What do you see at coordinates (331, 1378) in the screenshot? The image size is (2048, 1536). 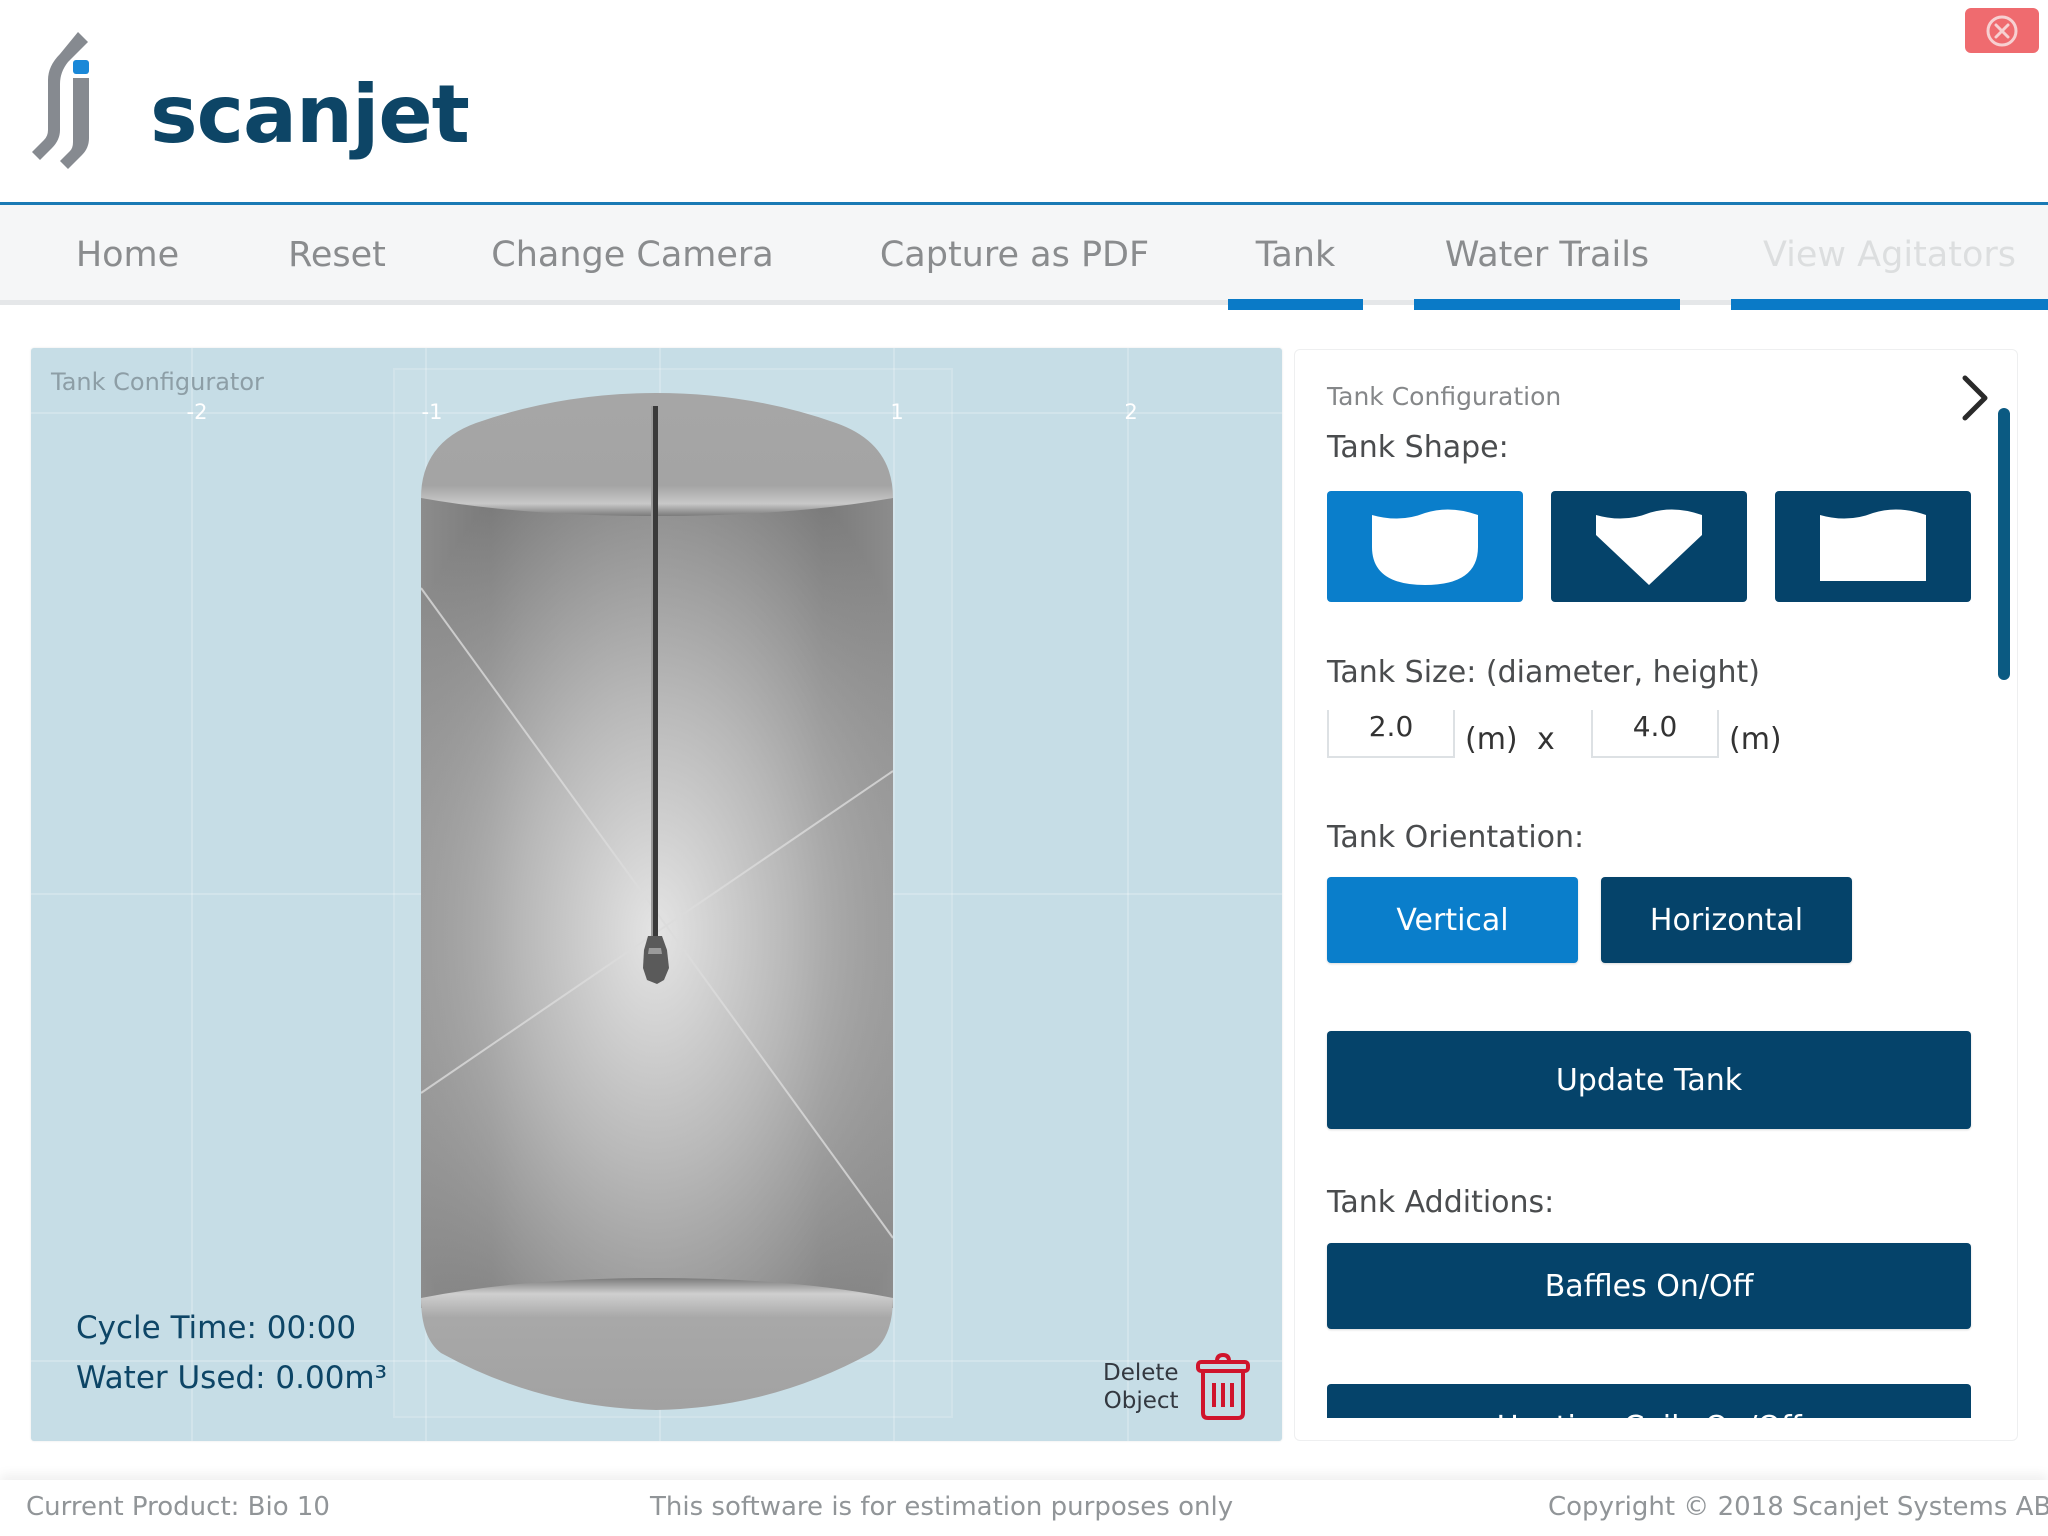 I see `water-used-value: 0.00m³` at bounding box center [331, 1378].